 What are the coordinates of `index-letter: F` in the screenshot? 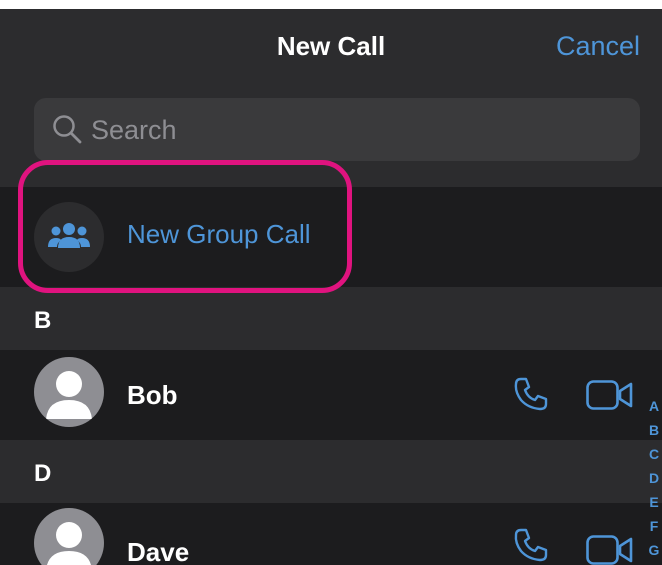 It's located at (654, 526).